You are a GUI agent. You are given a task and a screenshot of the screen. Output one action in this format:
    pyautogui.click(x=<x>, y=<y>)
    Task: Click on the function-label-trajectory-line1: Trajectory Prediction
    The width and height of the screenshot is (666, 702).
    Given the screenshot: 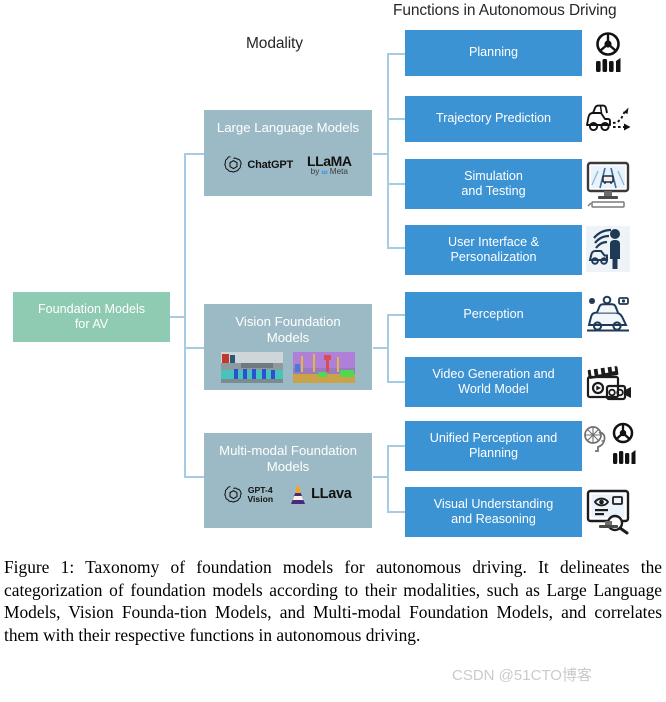 What is the action you would take?
    pyautogui.click(x=493, y=118)
    